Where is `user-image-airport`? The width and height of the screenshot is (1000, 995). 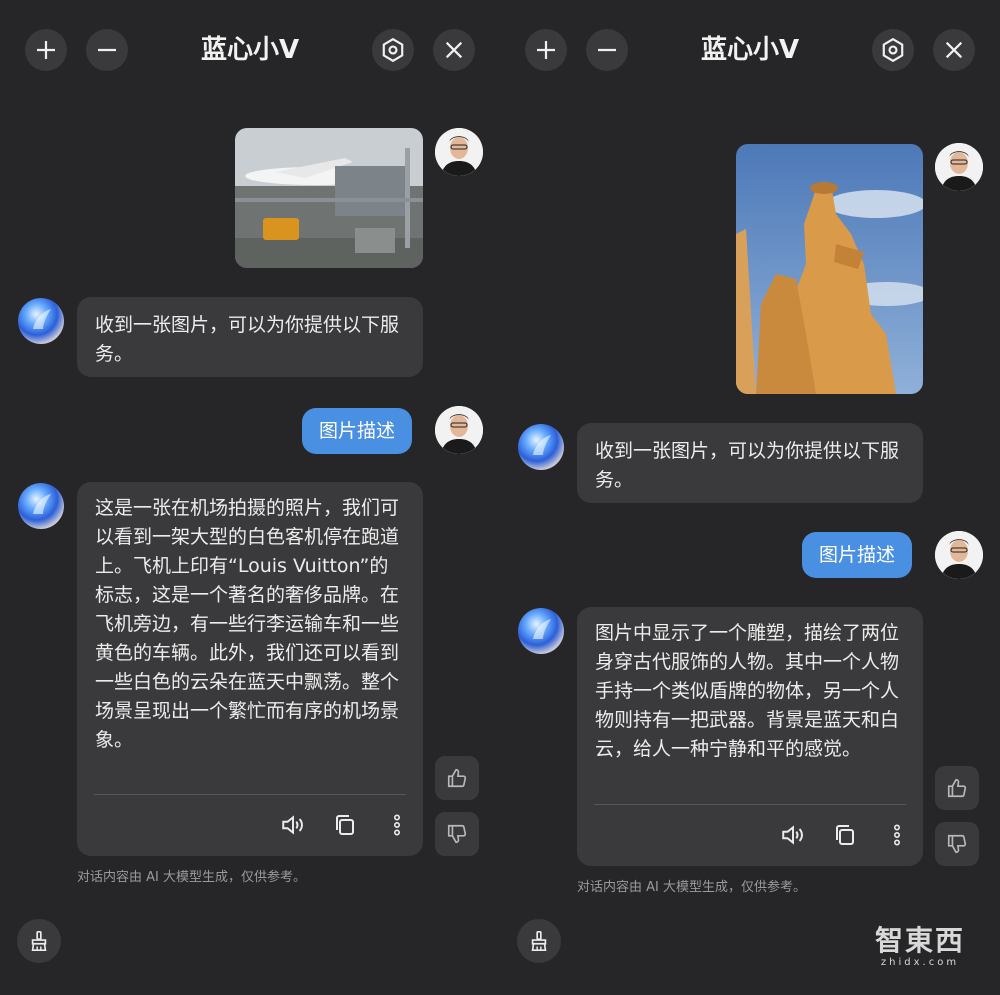
user-image-airport is located at coordinates (329, 198).